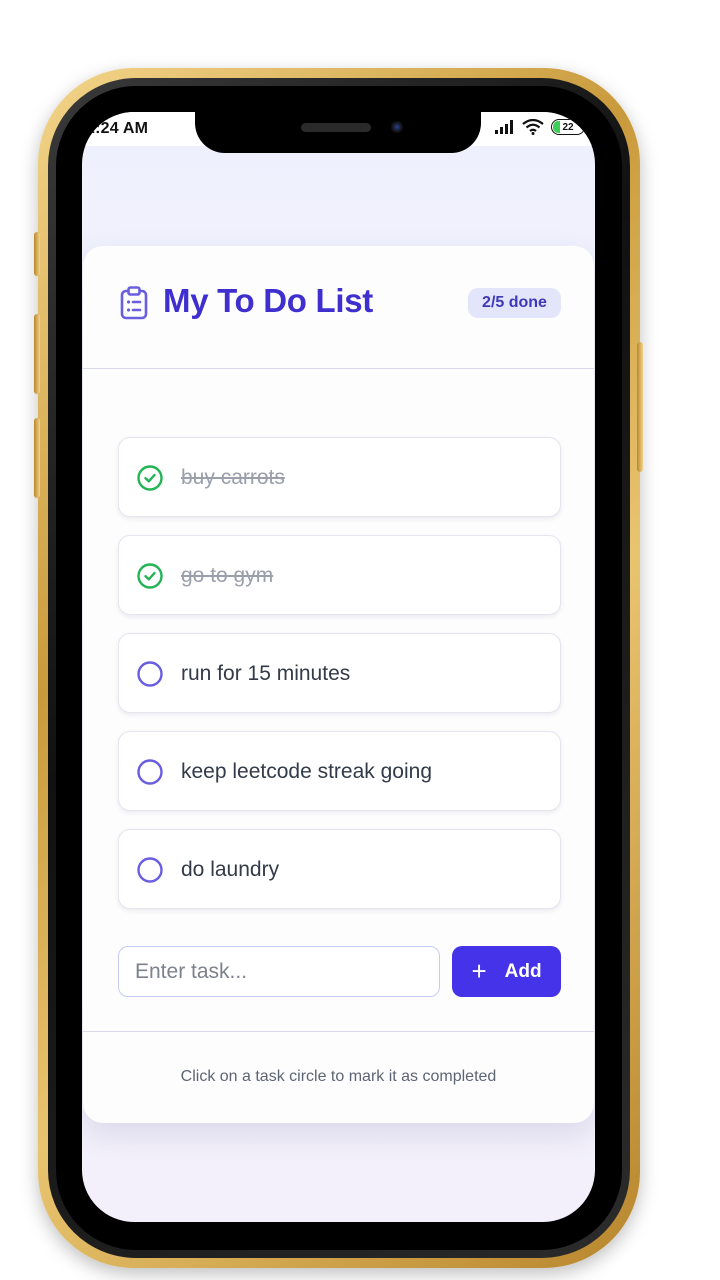 The width and height of the screenshot is (720, 1280). I want to click on front-camera, so click(397, 127).